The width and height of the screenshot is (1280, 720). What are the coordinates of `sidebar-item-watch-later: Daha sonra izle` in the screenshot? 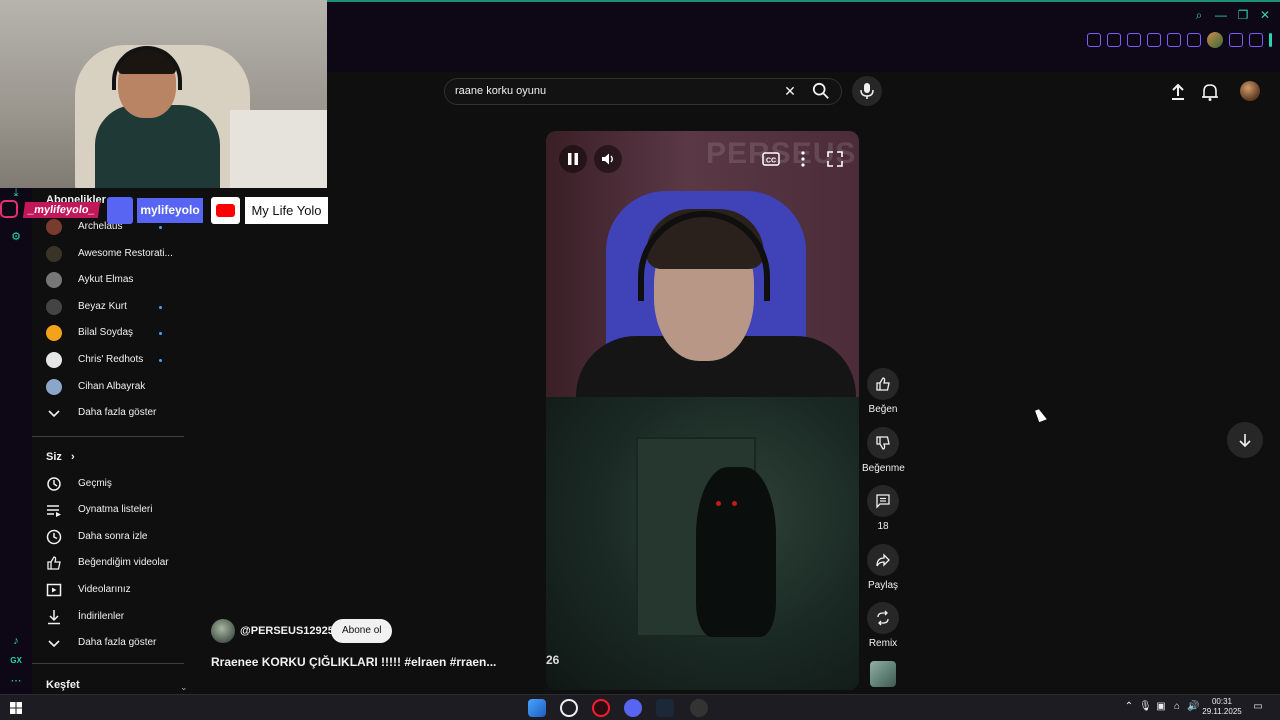 It's located at (108, 537).